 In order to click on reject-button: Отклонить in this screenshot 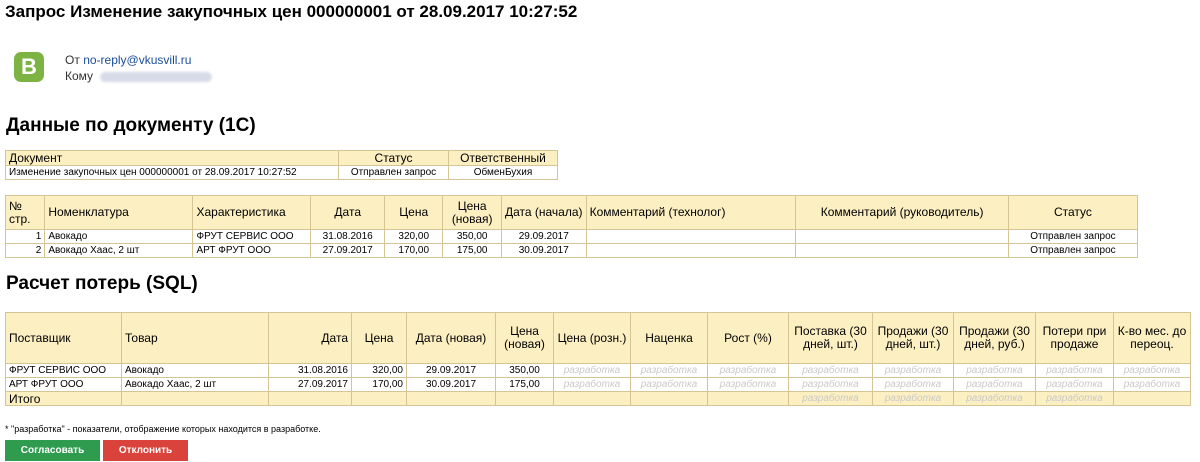, I will do `click(145, 450)`.